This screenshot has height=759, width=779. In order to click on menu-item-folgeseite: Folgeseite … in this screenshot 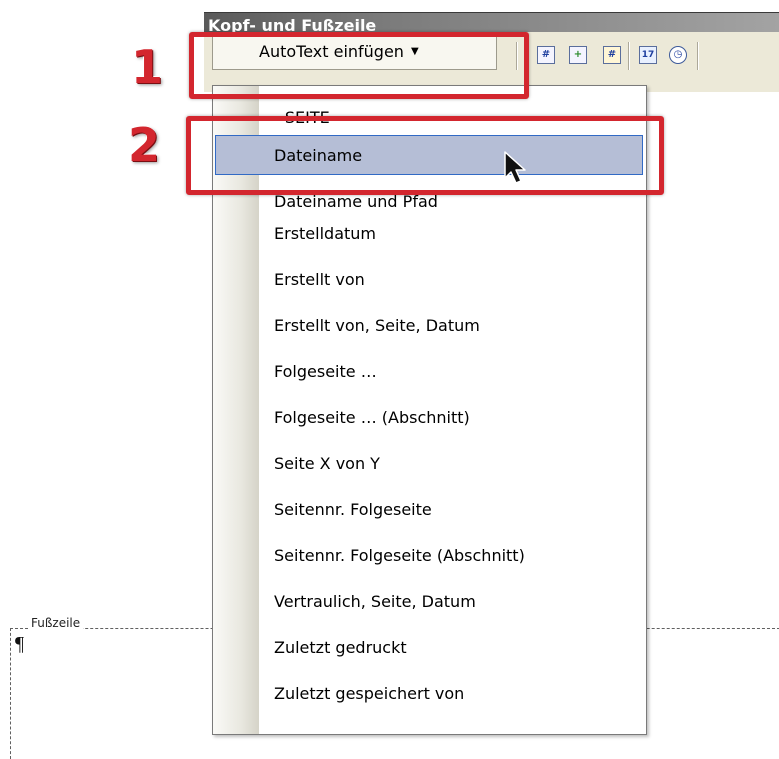, I will do `click(429, 372)`.